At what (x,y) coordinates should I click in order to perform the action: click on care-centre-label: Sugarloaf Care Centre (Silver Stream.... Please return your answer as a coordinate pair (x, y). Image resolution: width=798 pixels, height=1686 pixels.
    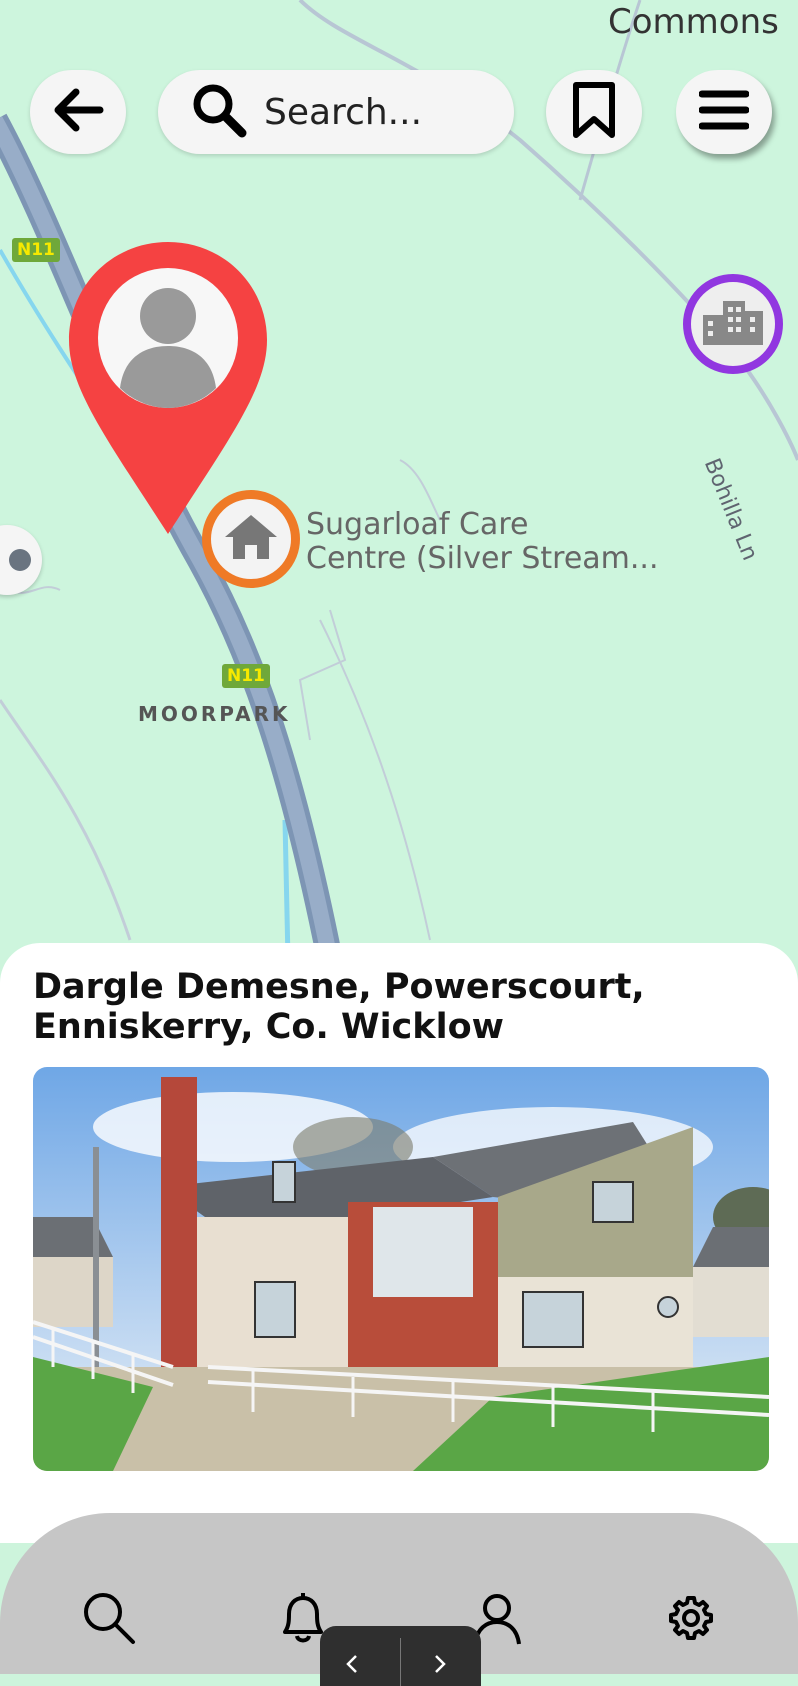
    Looking at the image, I should click on (482, 542).